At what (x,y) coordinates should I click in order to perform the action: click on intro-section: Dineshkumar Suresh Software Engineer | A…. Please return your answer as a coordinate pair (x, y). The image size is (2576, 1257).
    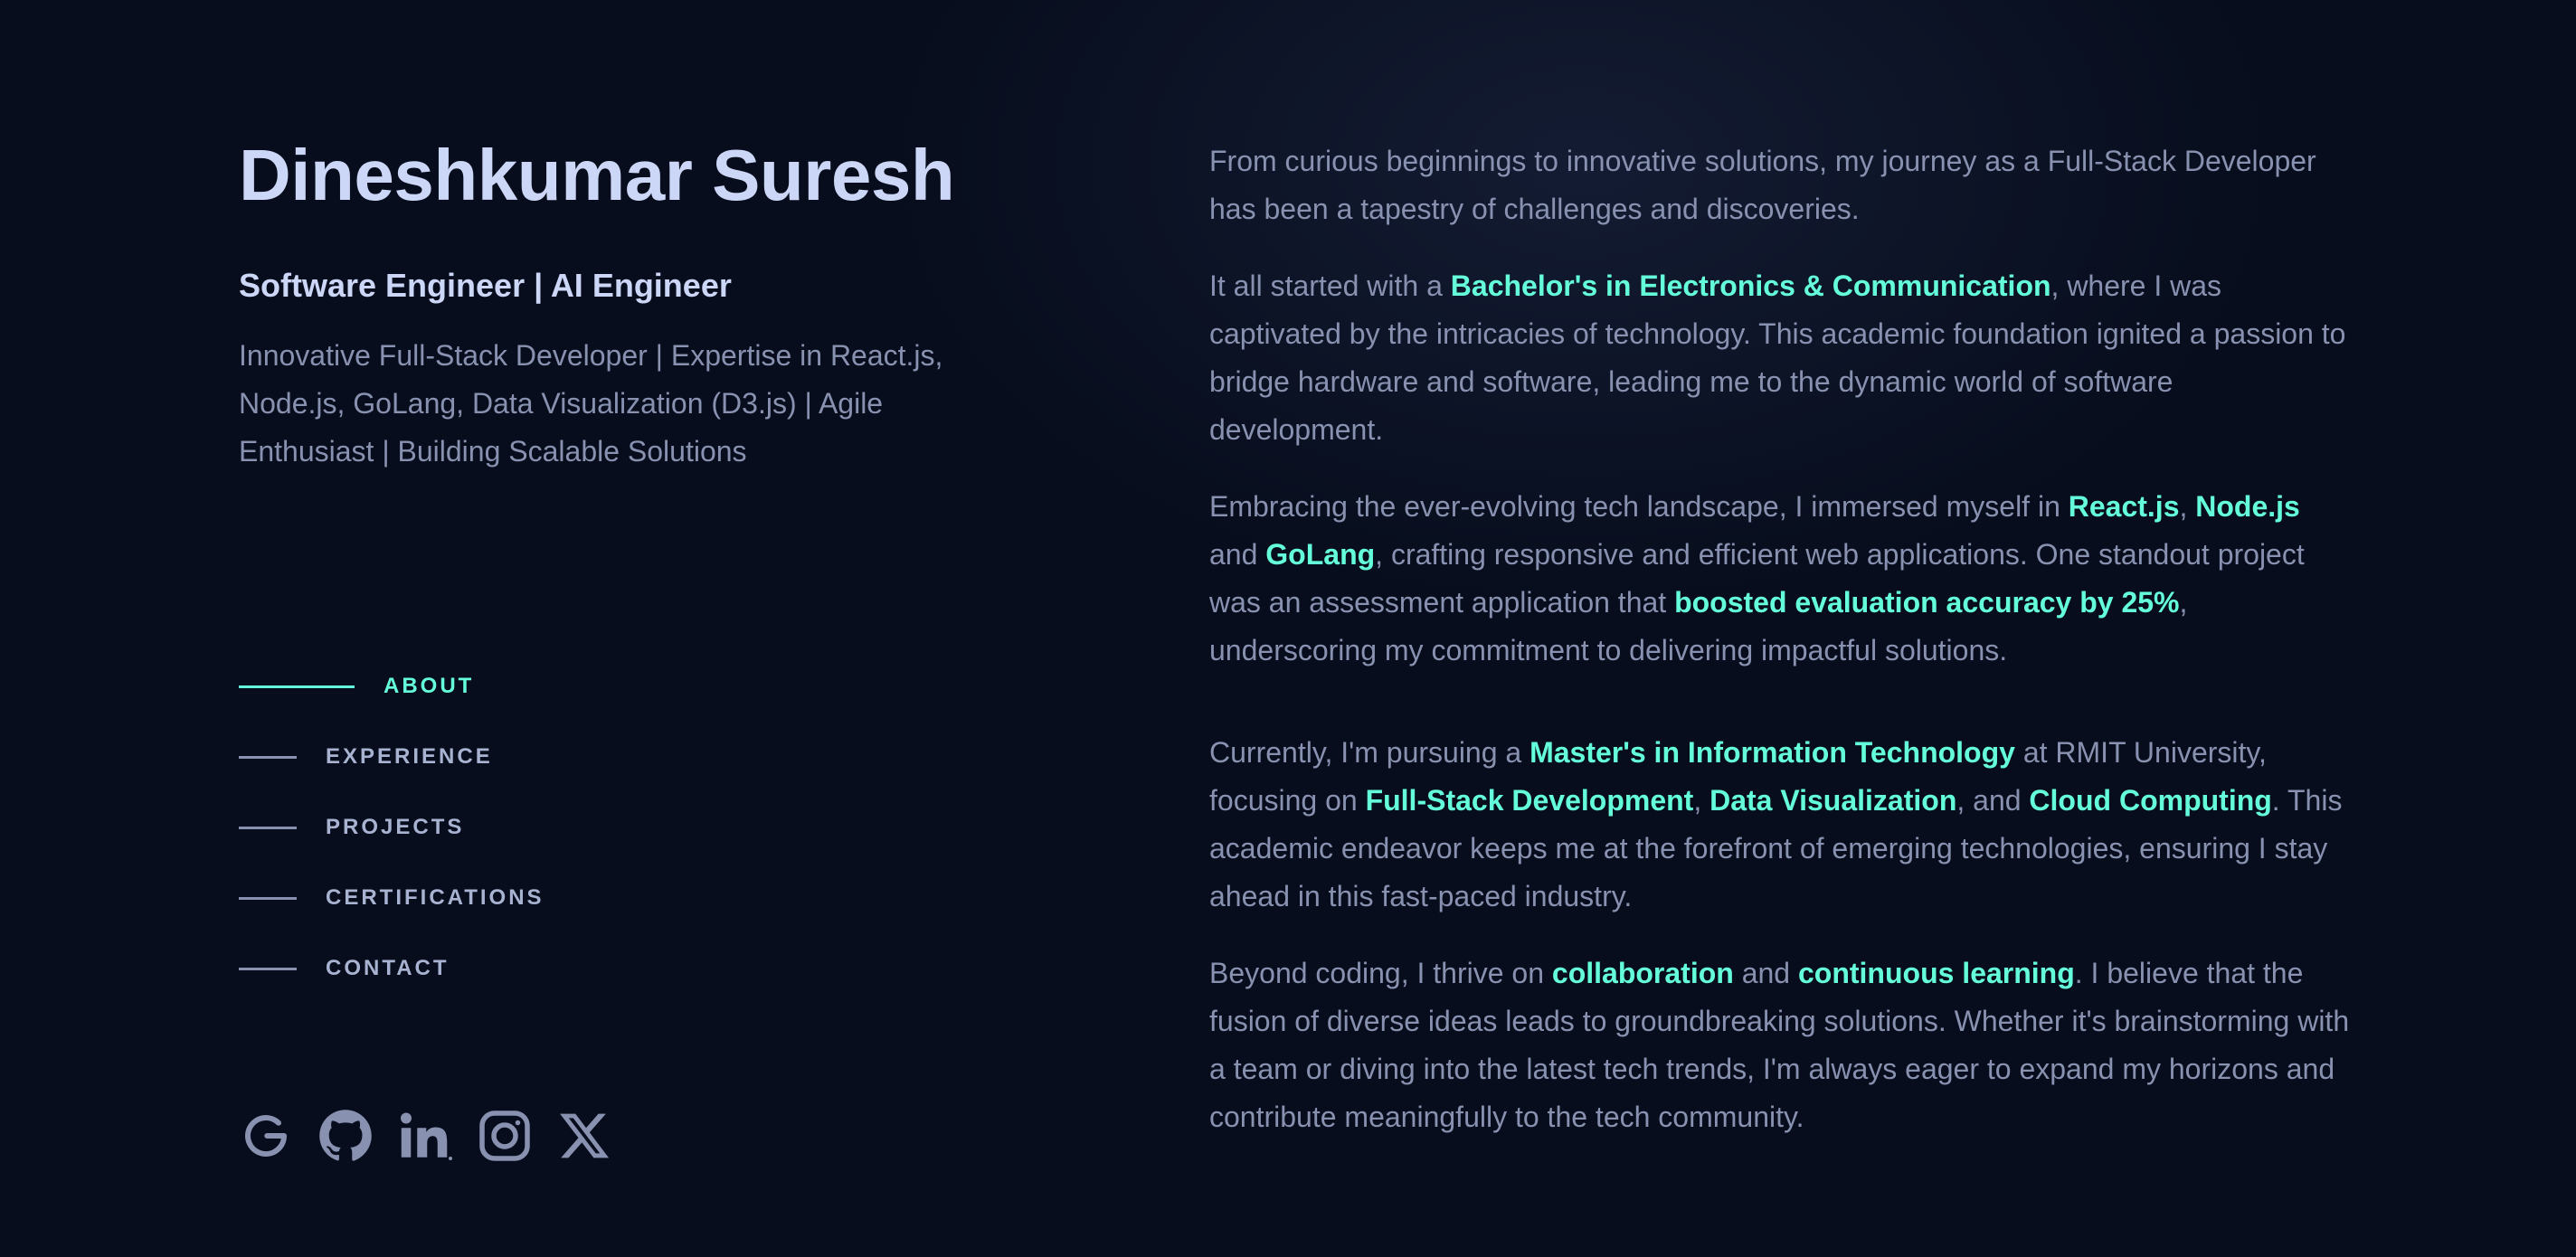
    Looking at the image, I should click on (619, 306).